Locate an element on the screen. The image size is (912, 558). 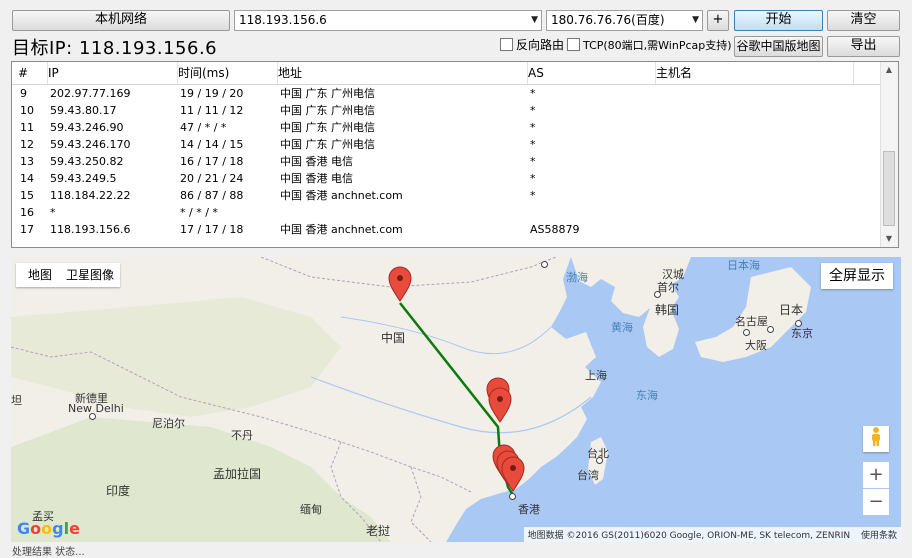
address-cell: 中国 香港 电信 is located at coordinates (316, 178).